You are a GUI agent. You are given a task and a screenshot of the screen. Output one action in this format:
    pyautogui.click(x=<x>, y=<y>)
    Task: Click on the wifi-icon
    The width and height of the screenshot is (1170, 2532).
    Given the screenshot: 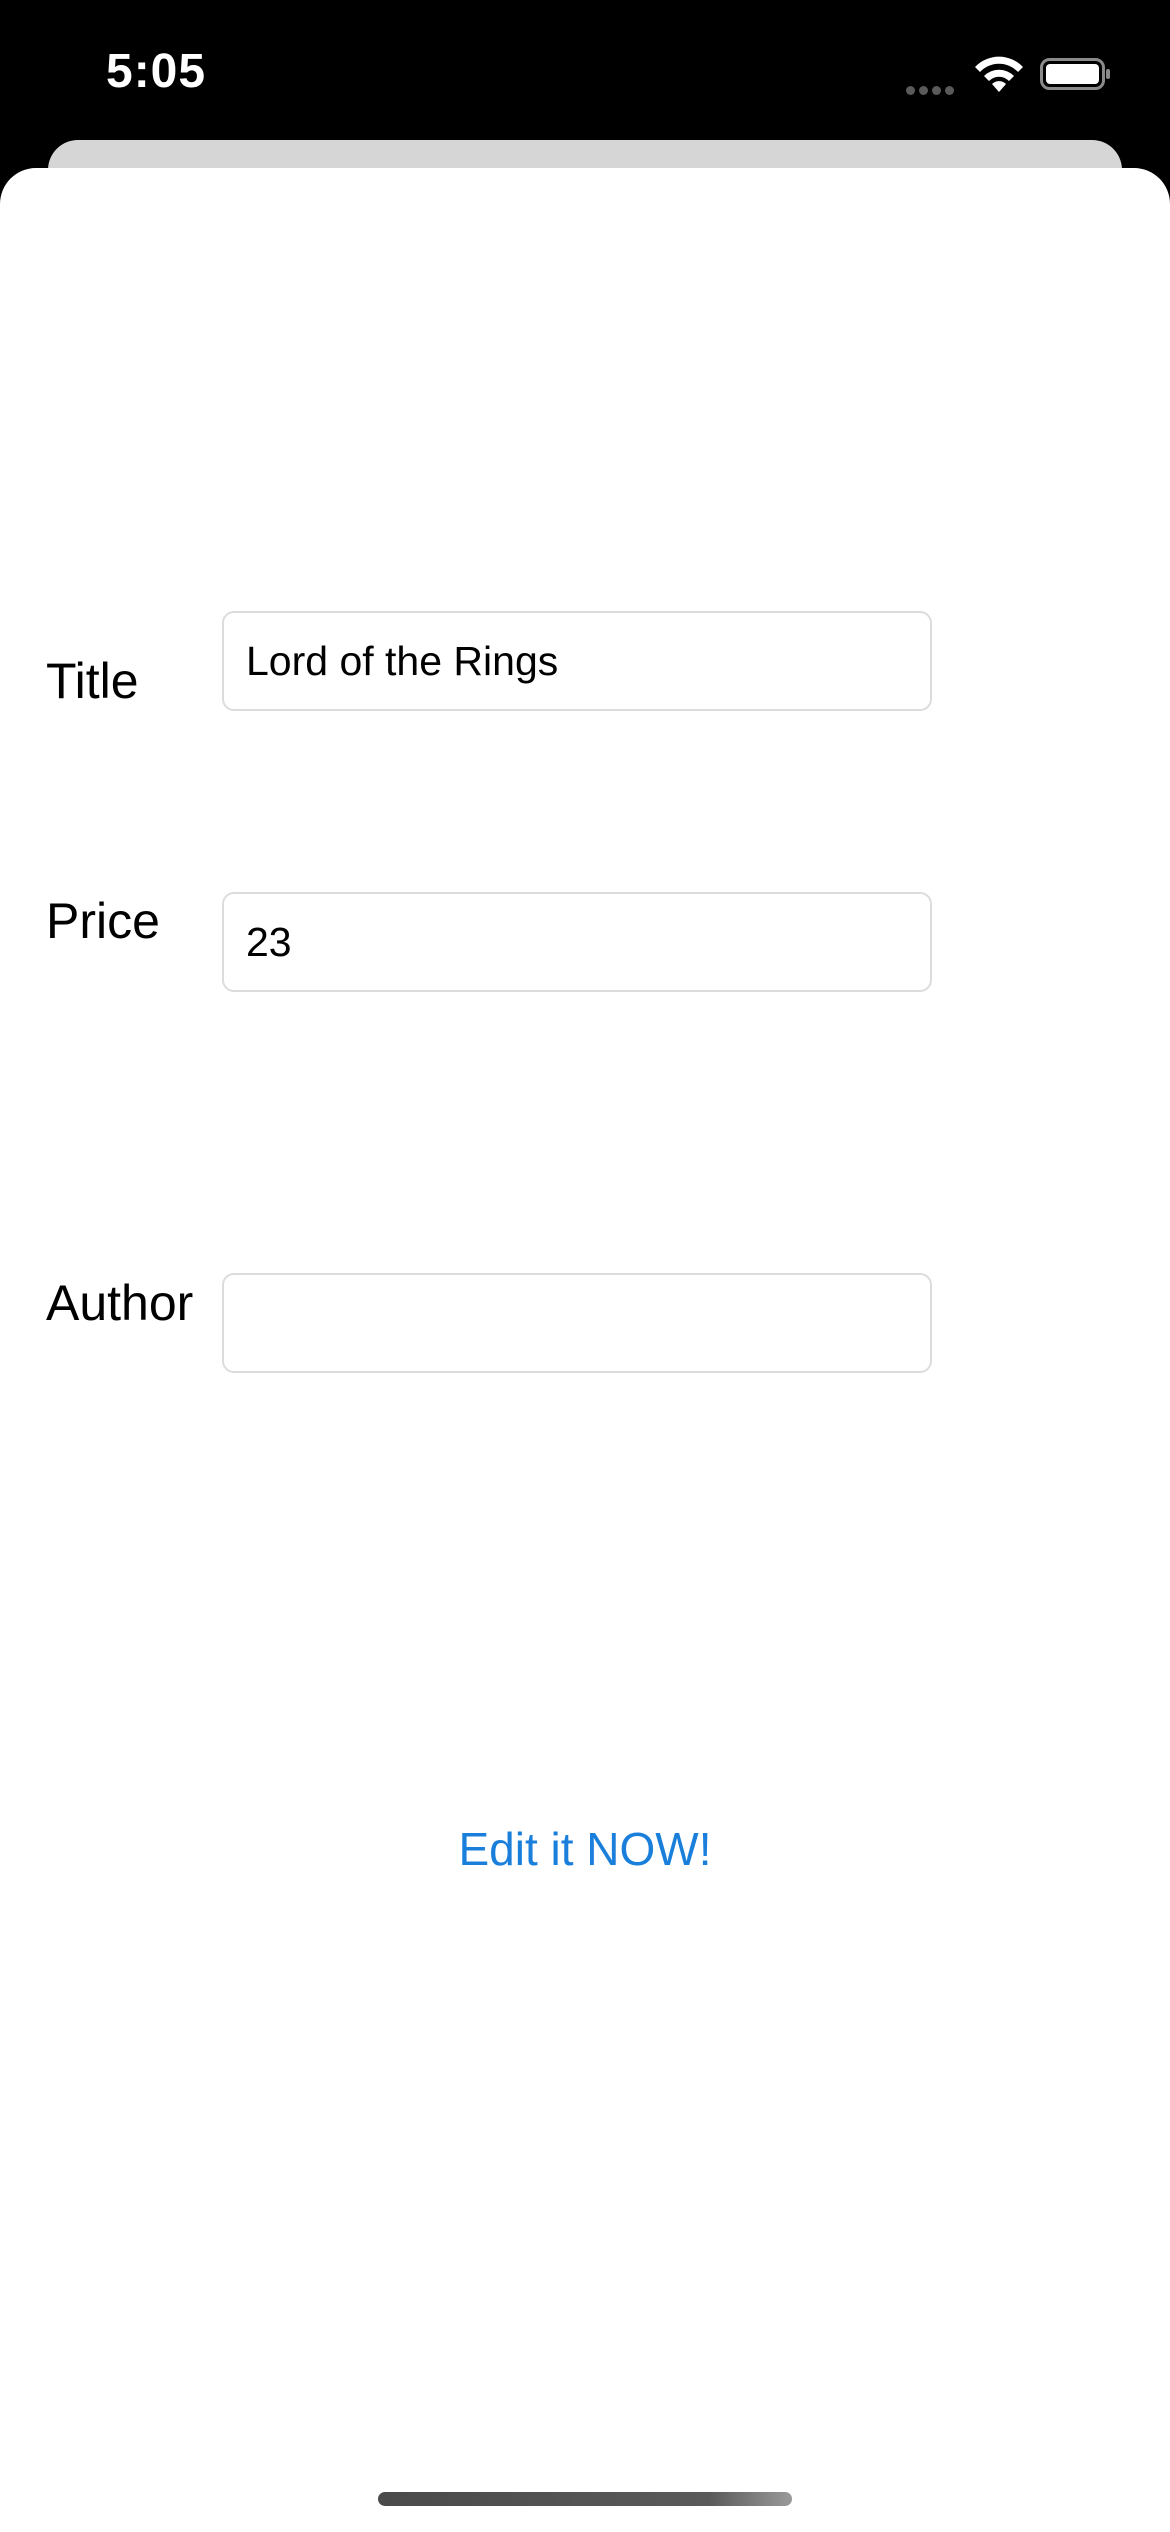 What is the action you would take?
    pyautogui.click(x=999, y=74)
    